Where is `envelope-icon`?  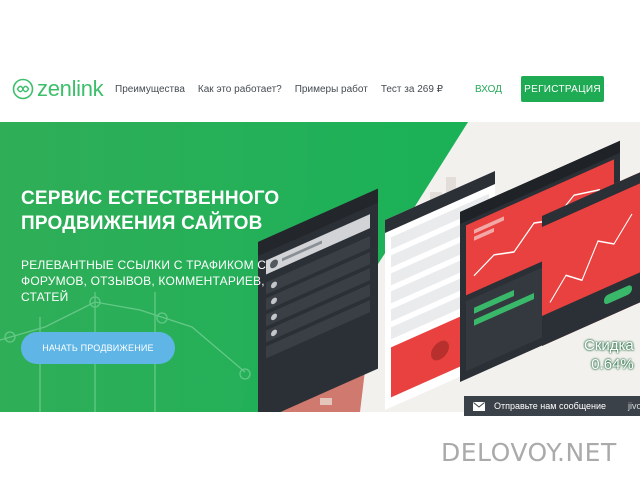
envelope-icon is located at coordinates (479, 406).